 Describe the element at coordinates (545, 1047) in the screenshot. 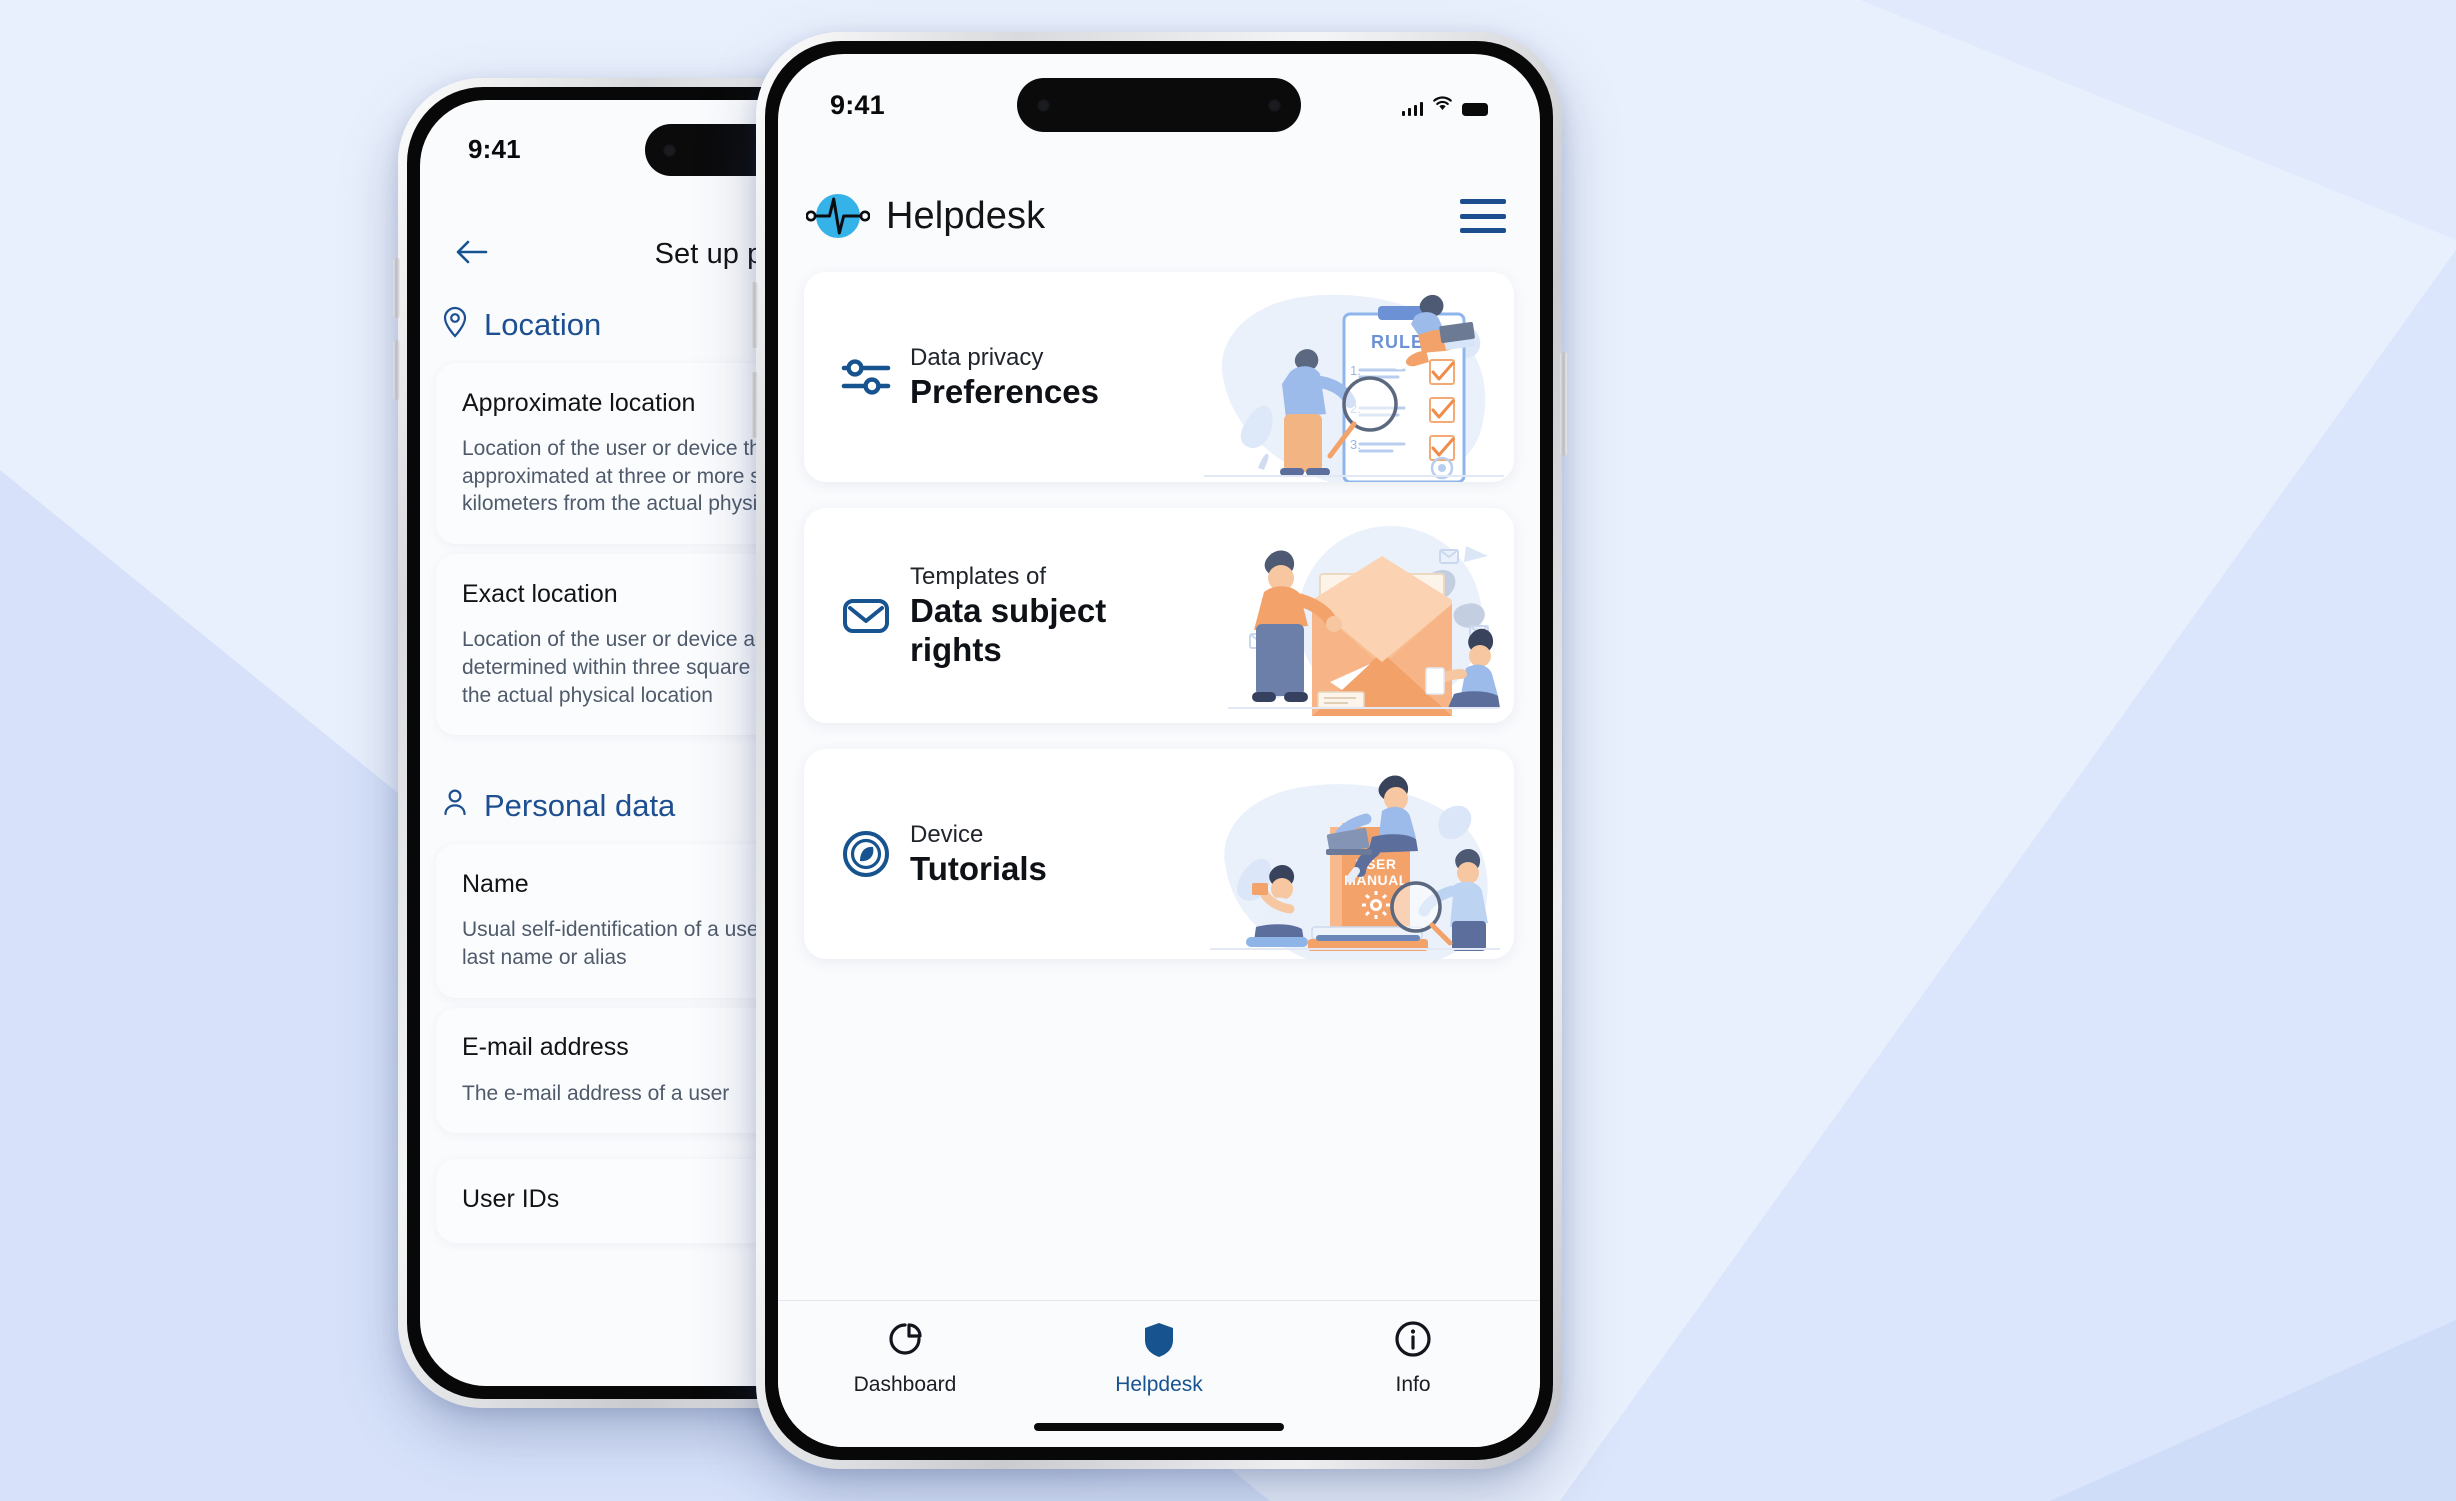

I see `preference-title: E-mail address` at that location.